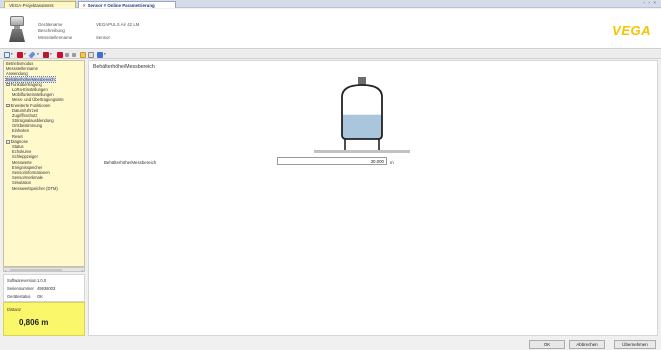  Describe the element at coordinates (17, 29) in the screenshot. I see `sensor-device-image` at that location.